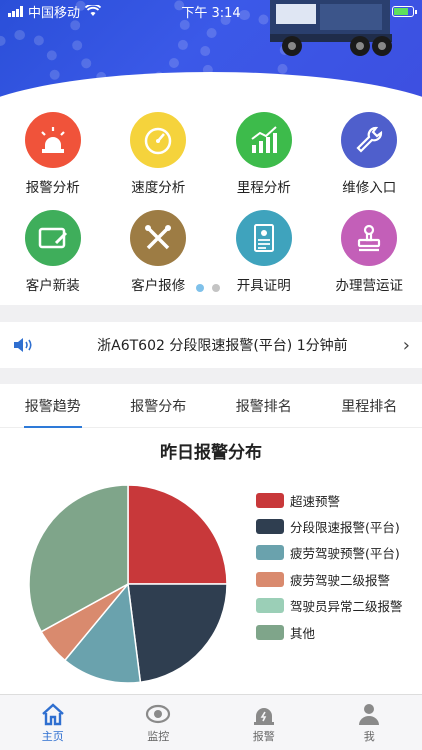  Describe the element at coordinates (15, 11) in the screenshot. I see `signal-icon` at that location.